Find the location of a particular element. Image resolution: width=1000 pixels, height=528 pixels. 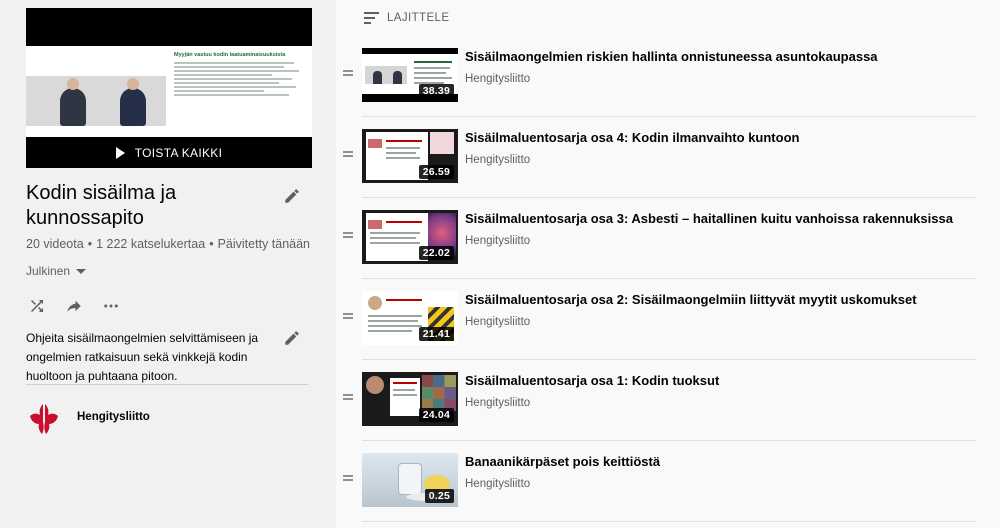

channel-name: Hengitysliitto is located at coordinates (113, 417).